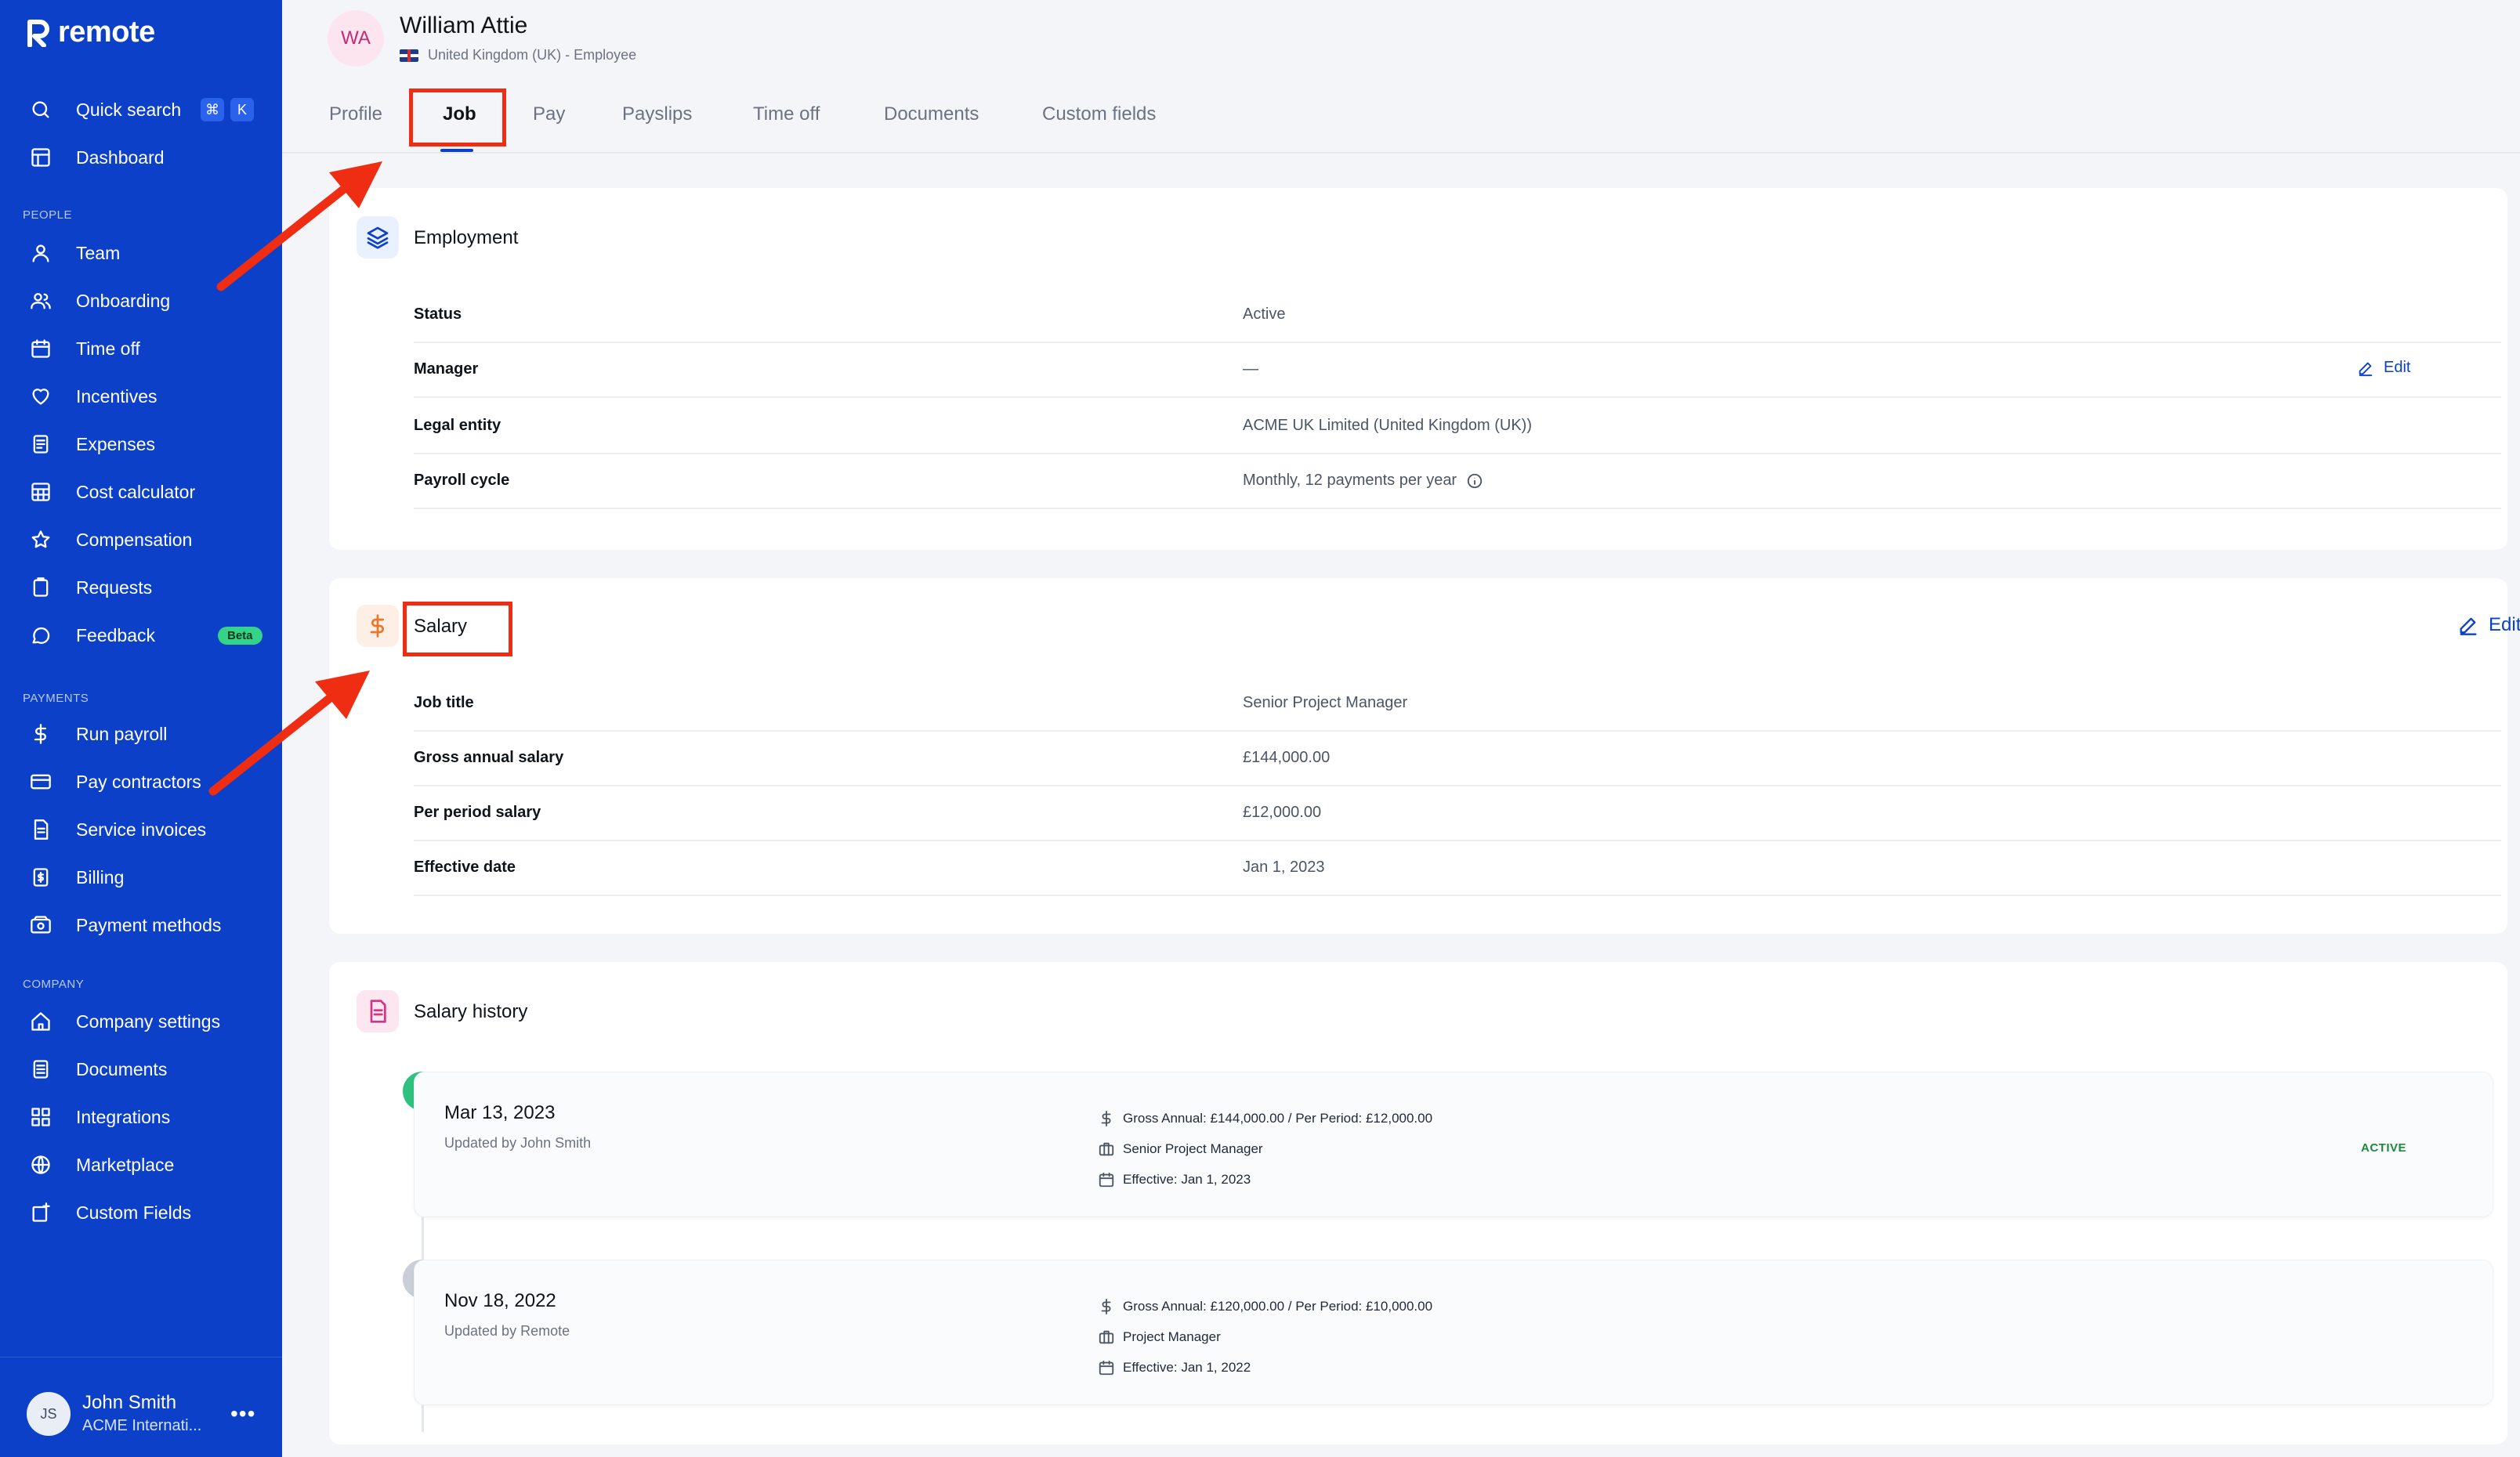 This screenshot has height=1457, width=2520. I want to click on sidebar-item-label: Compensation, so click(134, 539).